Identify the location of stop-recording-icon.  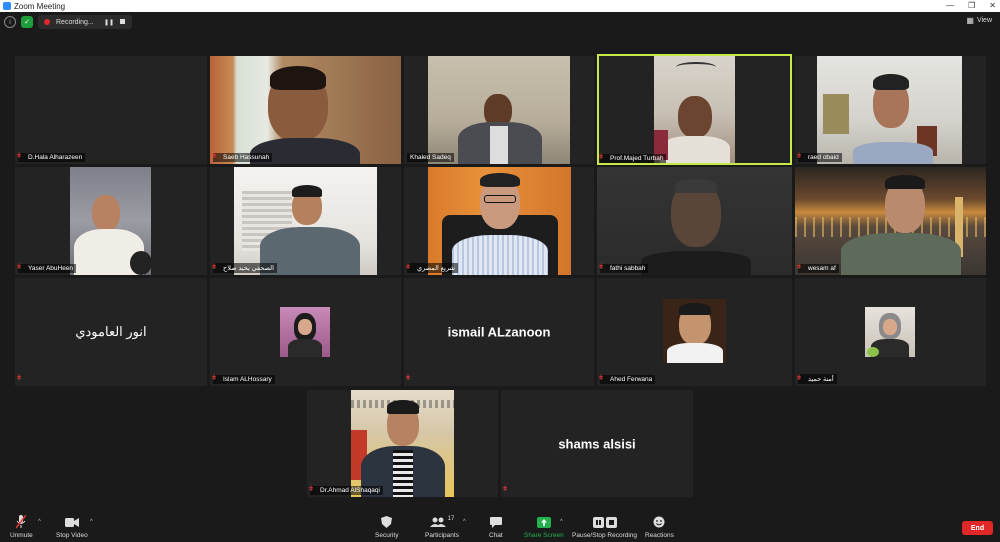
(122, 21).